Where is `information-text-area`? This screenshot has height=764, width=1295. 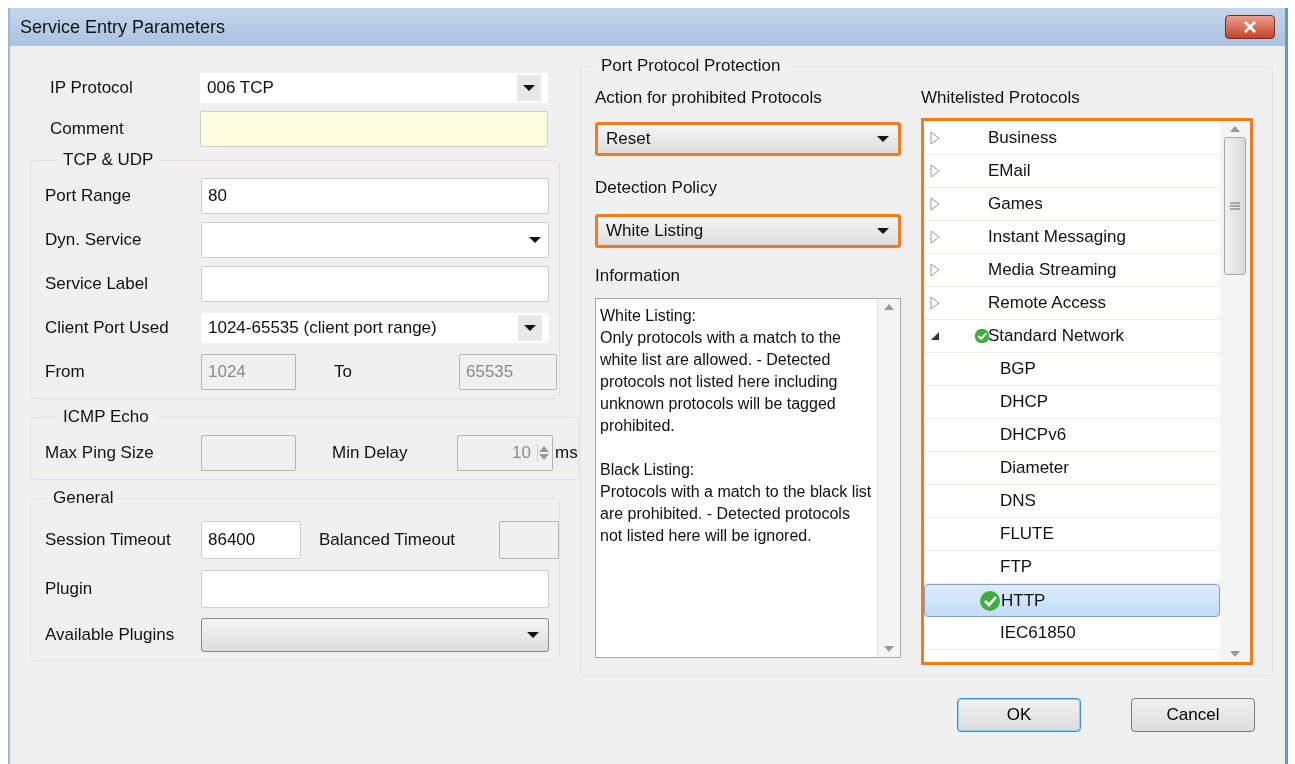
information-text-area is located at coordinates (748, 478).